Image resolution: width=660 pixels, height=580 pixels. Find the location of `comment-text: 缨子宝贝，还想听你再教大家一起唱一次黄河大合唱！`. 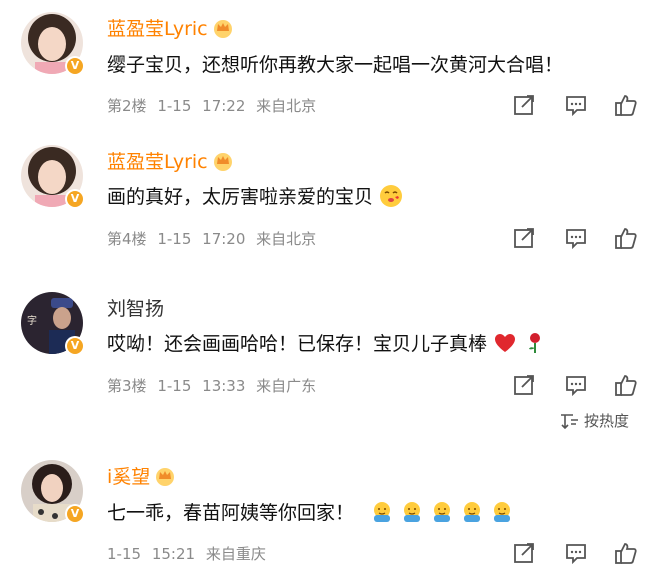

comment-text: 缨子宝贝，还想听你再教大家一起唱一次黄河大合唱！ is located at coordinates (335, 65).